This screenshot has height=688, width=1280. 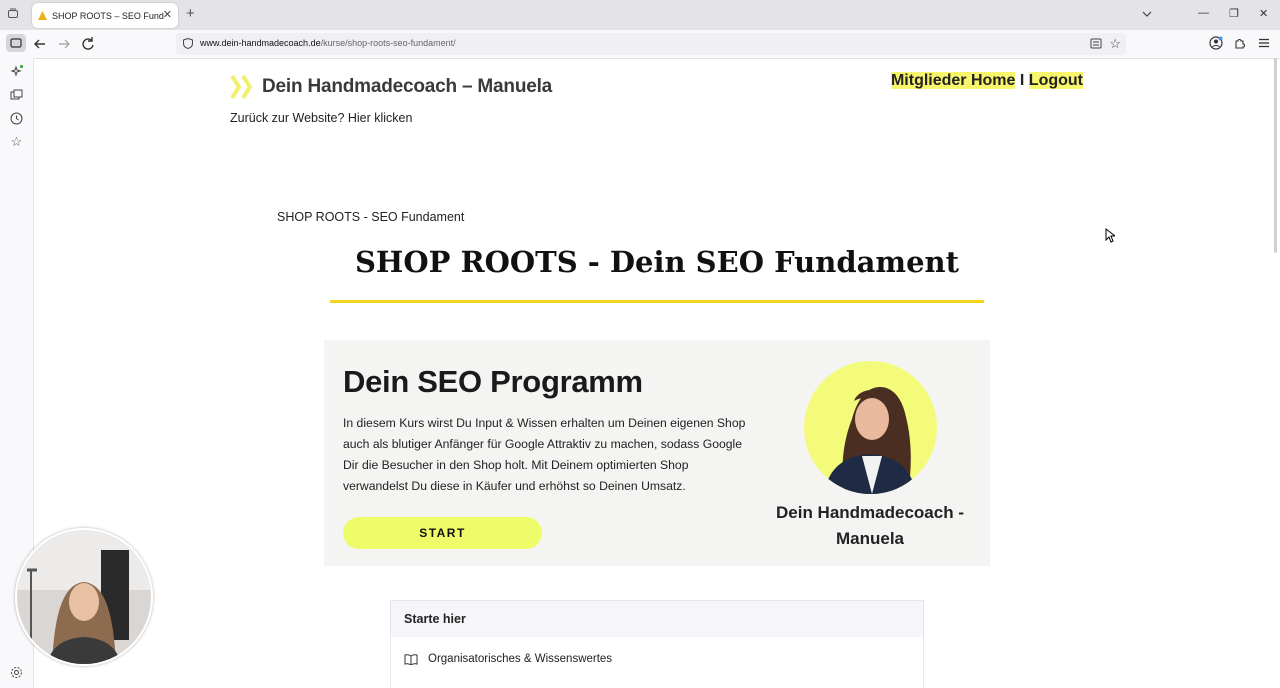 What do you see at coordinates (1203, 13) in the screenshot?
I see `minimize-button: —` at bounding box center [1203, 13].